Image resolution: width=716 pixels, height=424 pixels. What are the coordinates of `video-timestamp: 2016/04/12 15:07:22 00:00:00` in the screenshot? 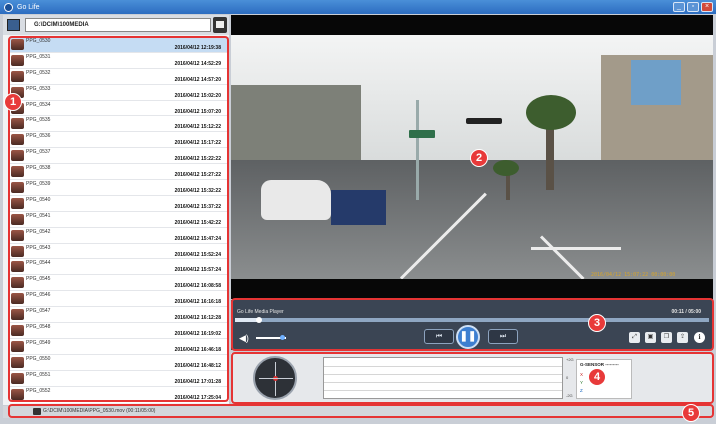 It's located at (633, 275).